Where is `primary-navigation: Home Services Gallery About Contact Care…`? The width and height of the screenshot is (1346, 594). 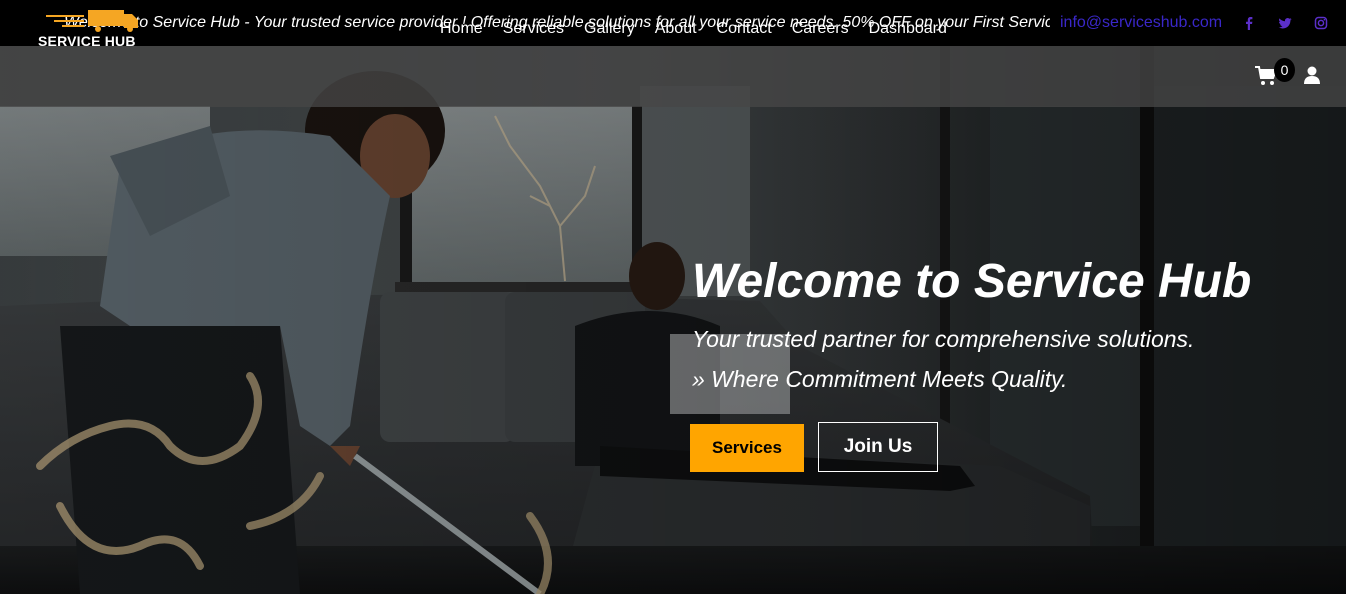
primary-navigation: Home Services Gallery About Contact Care… is located at coordinates (703, 29).